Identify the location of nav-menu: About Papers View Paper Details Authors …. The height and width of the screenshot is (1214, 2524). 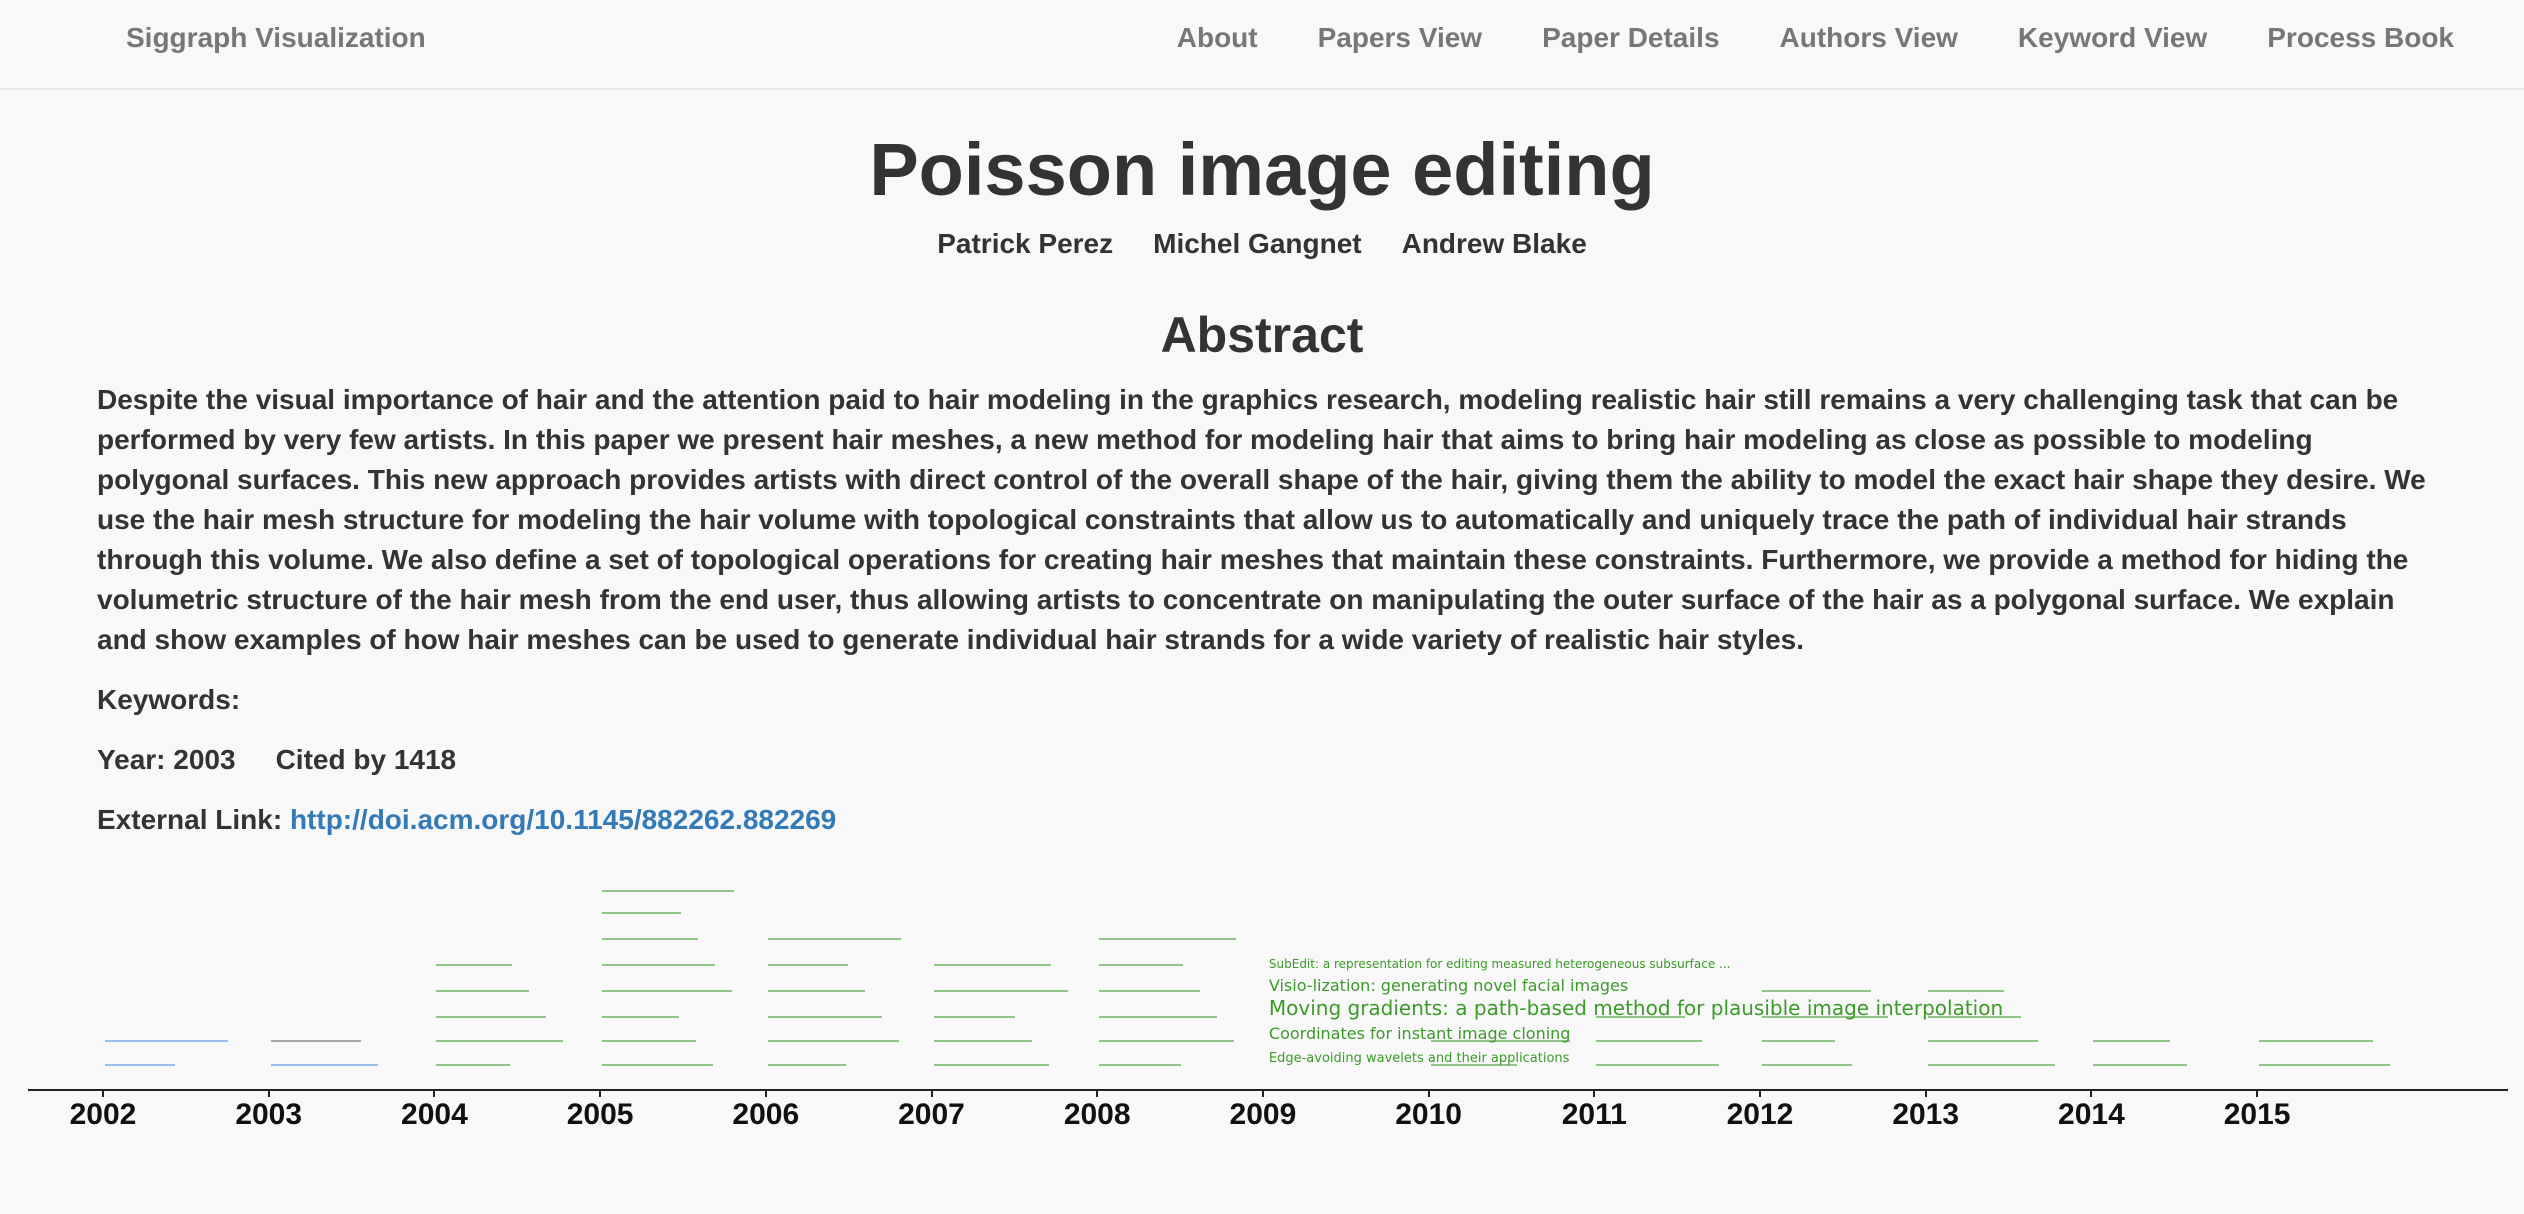
(1815, 38).